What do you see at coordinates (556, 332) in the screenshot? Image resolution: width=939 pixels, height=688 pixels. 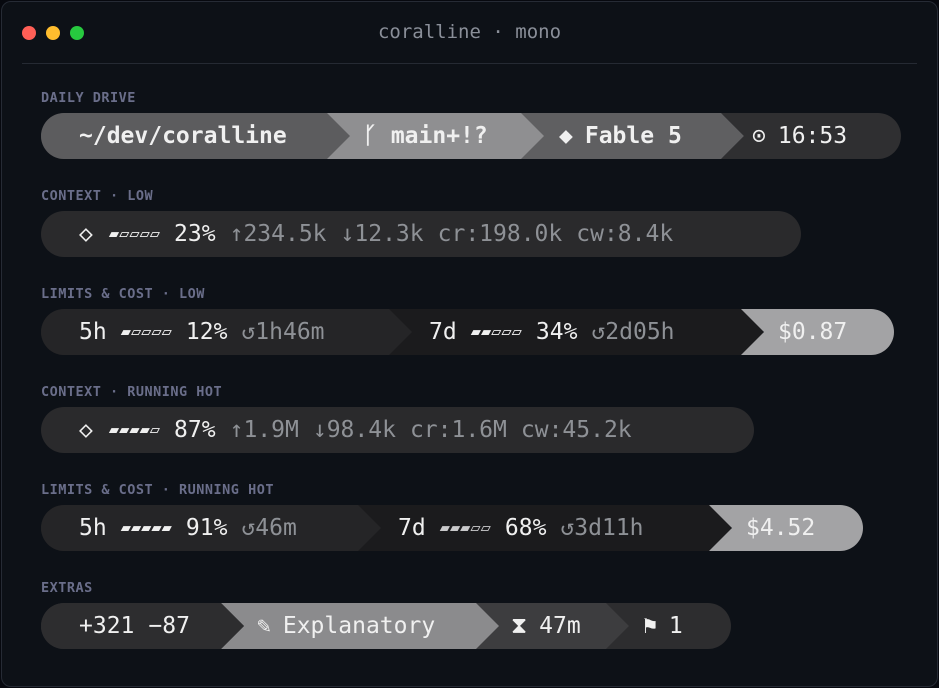 I see `window-7d-percent: 34%` at bounding box center [556, 332].